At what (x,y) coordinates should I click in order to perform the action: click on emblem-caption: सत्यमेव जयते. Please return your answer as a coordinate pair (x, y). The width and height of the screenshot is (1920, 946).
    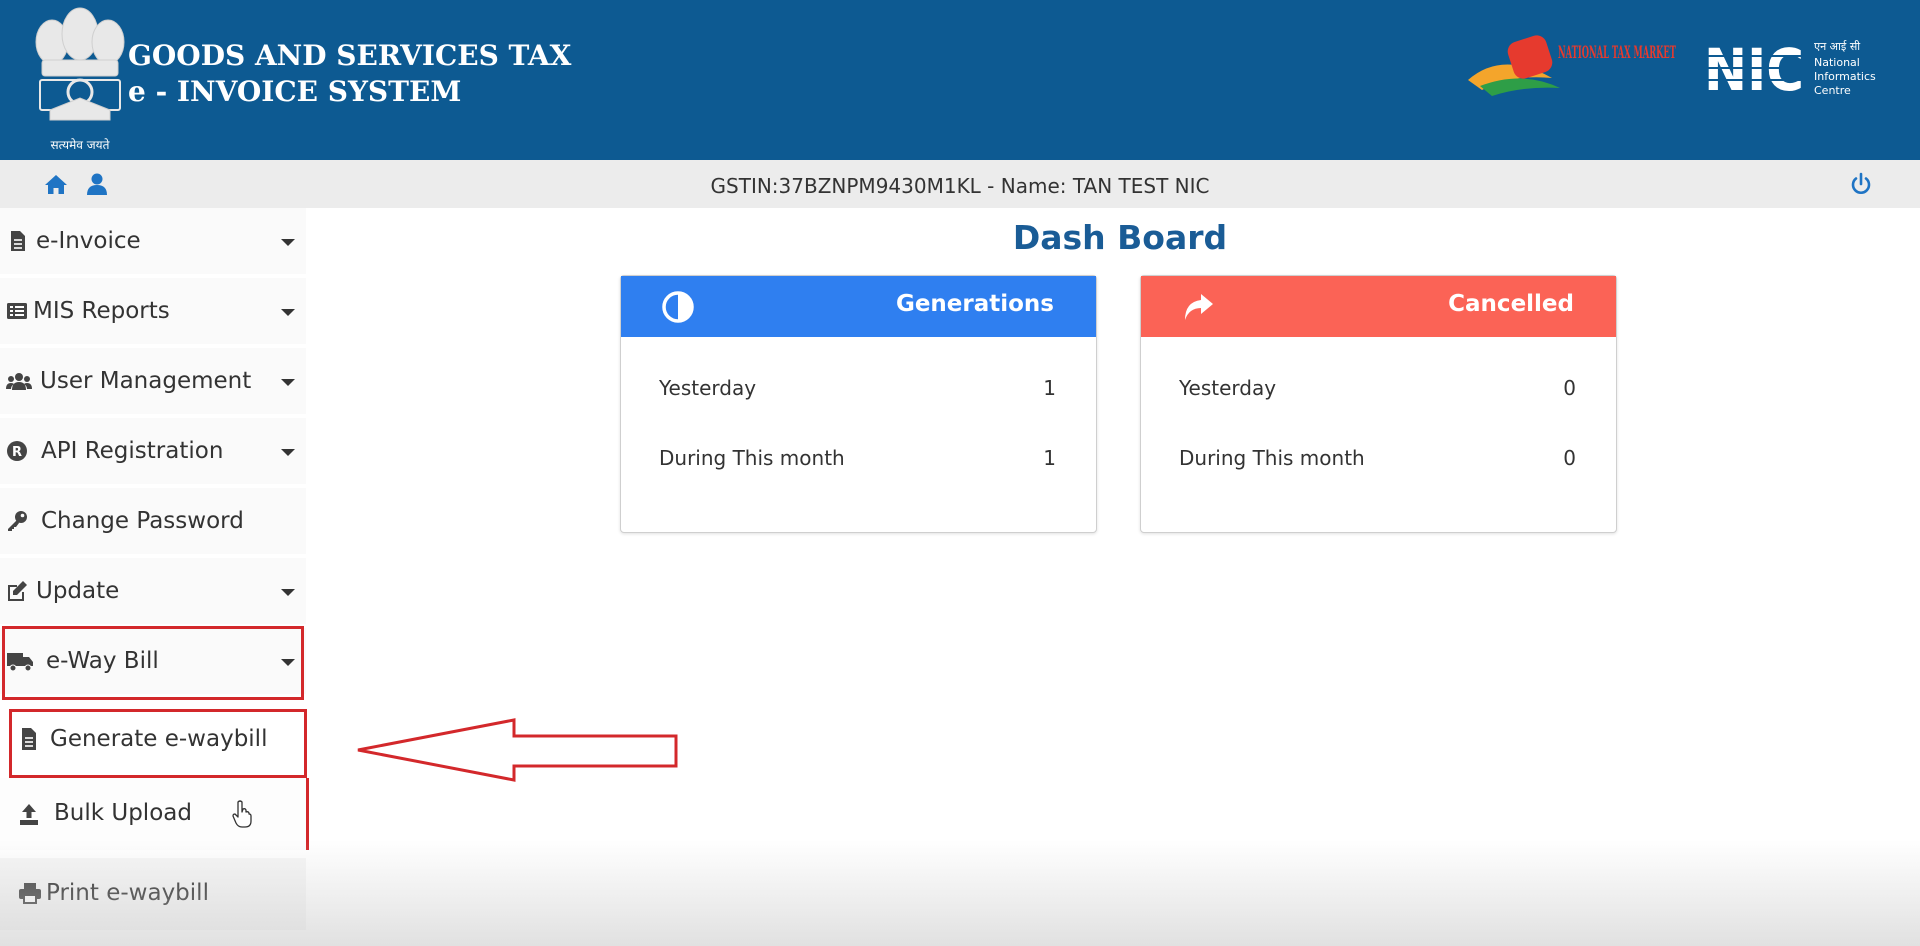
    Looking at the image, I should click on (81, 145).